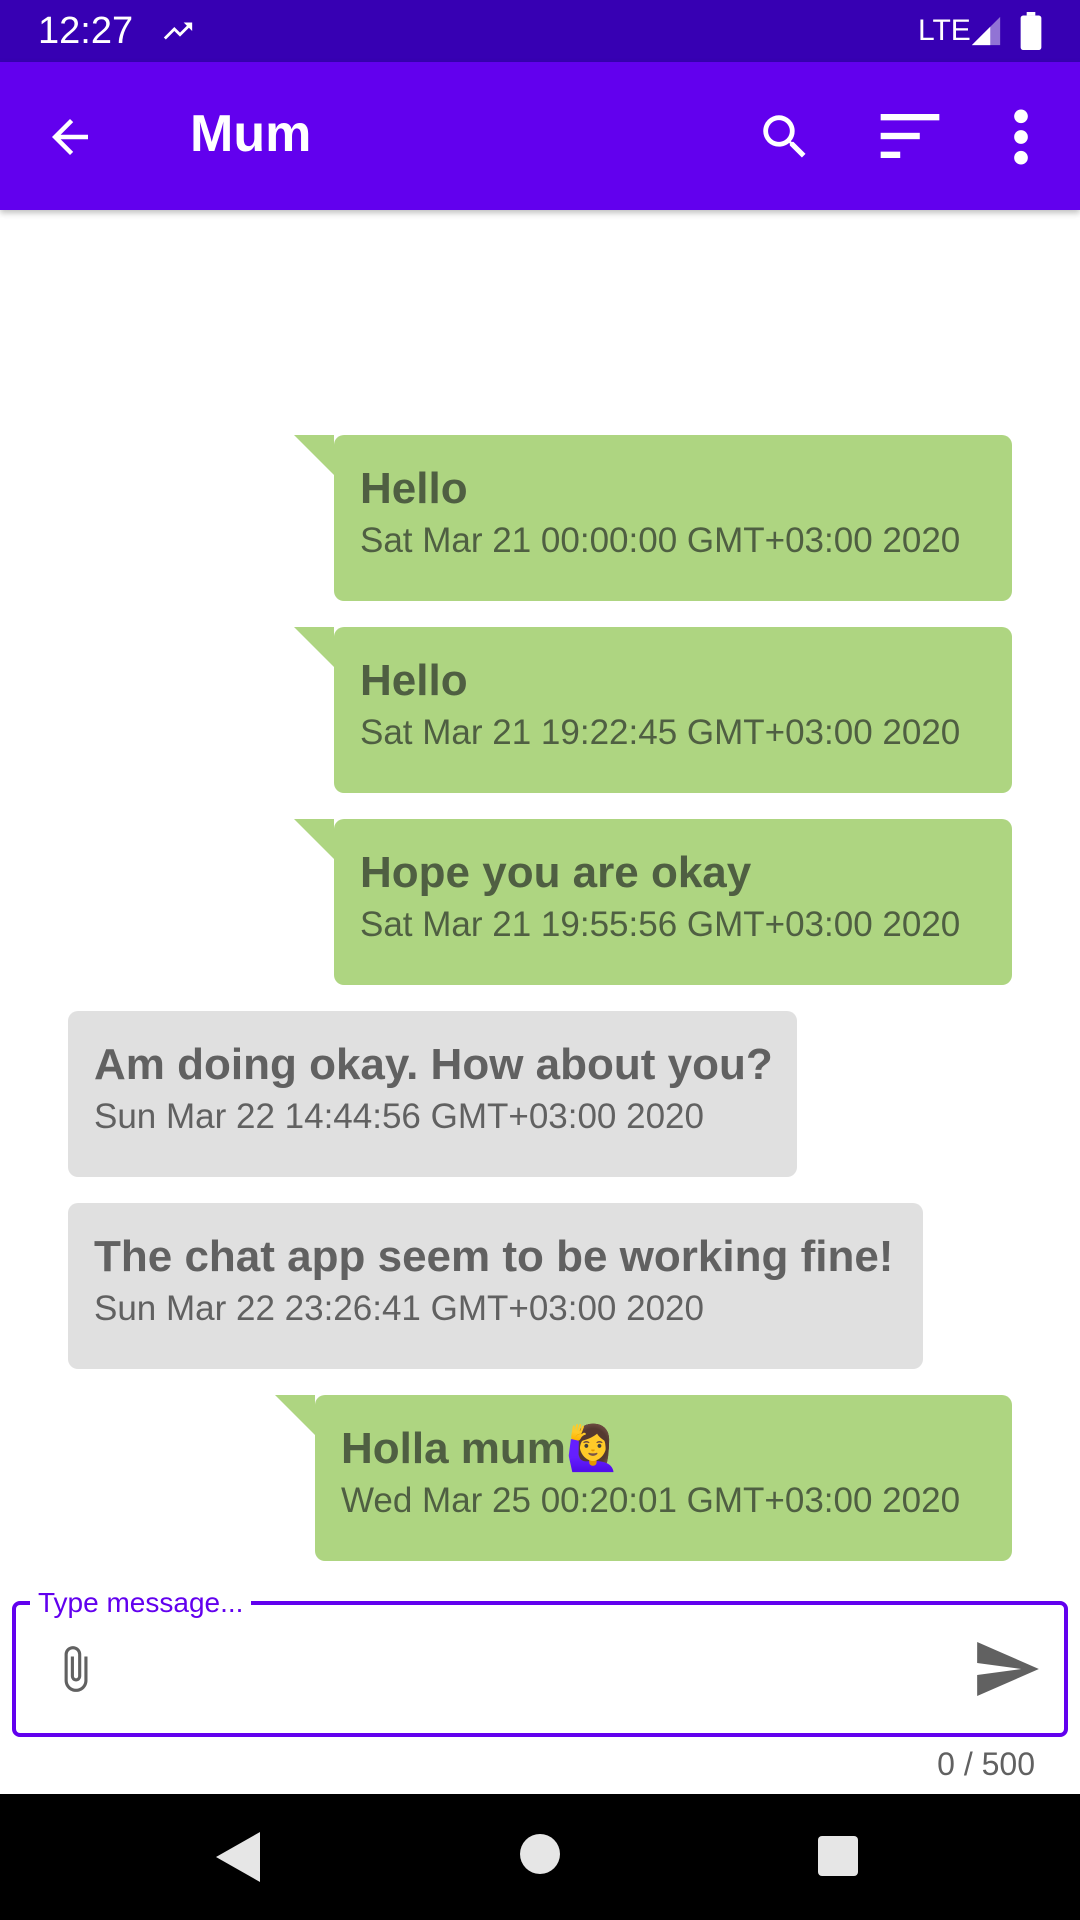 Image resolution: width=1080 pixels, height=1920 pixels. I want to click on message-timestamp: Sat Mar 21 19:22:45 GMT+03:00 2020, so click(660, 732).